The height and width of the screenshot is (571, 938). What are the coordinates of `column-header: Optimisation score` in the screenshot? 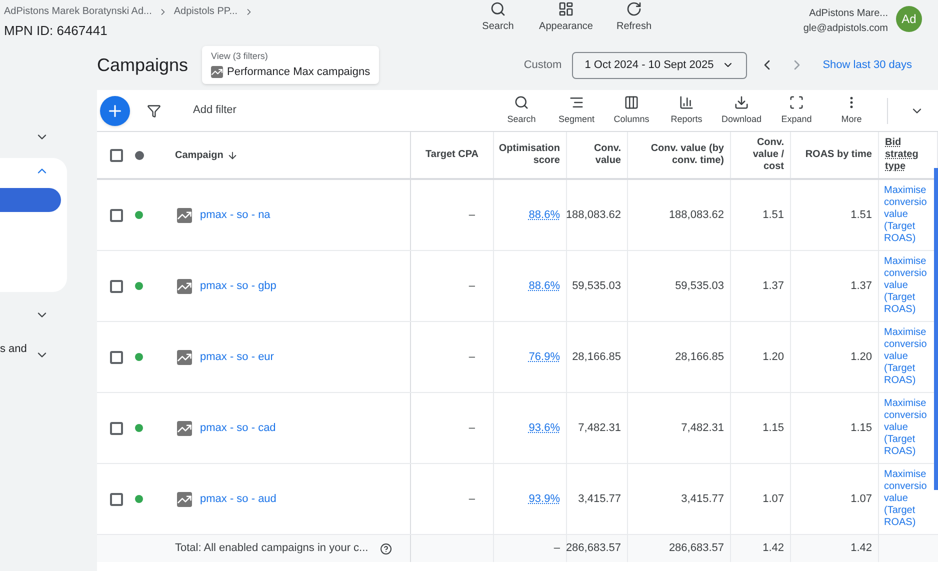 It's located at (529, 155).